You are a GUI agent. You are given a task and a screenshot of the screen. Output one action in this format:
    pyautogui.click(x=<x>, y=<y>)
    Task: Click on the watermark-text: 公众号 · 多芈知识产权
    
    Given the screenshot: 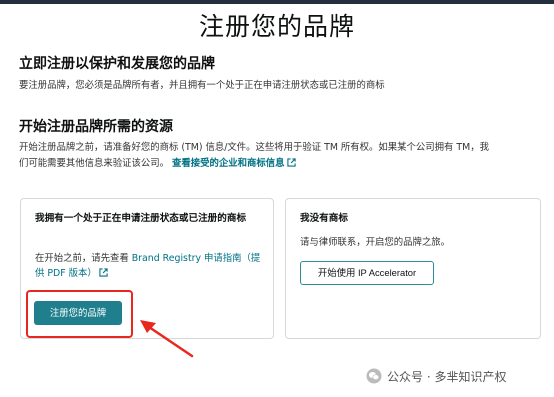 What is the action you would take?
    pyautogui.click(x=447, y=376)
    